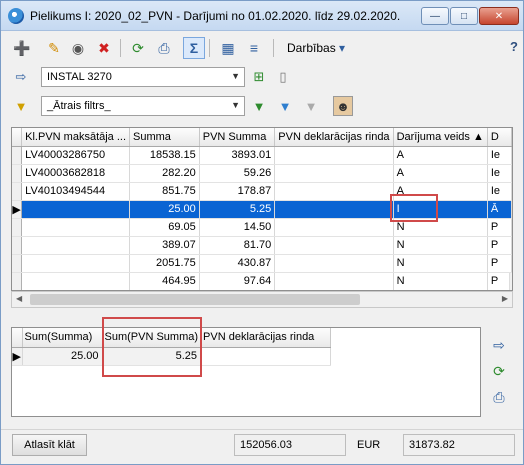 The image size is (524, 465). What do you see at coordinates (311, 106) in the screenshot?
I see `clear-filter-icon: ▼` at bounding box center [311, 106].